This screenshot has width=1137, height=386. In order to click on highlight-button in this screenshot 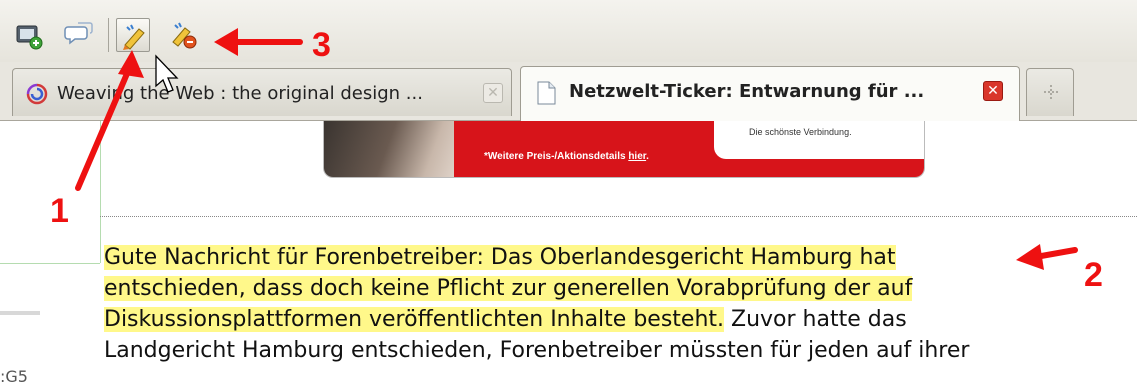, I will do `click(133, 35)`.